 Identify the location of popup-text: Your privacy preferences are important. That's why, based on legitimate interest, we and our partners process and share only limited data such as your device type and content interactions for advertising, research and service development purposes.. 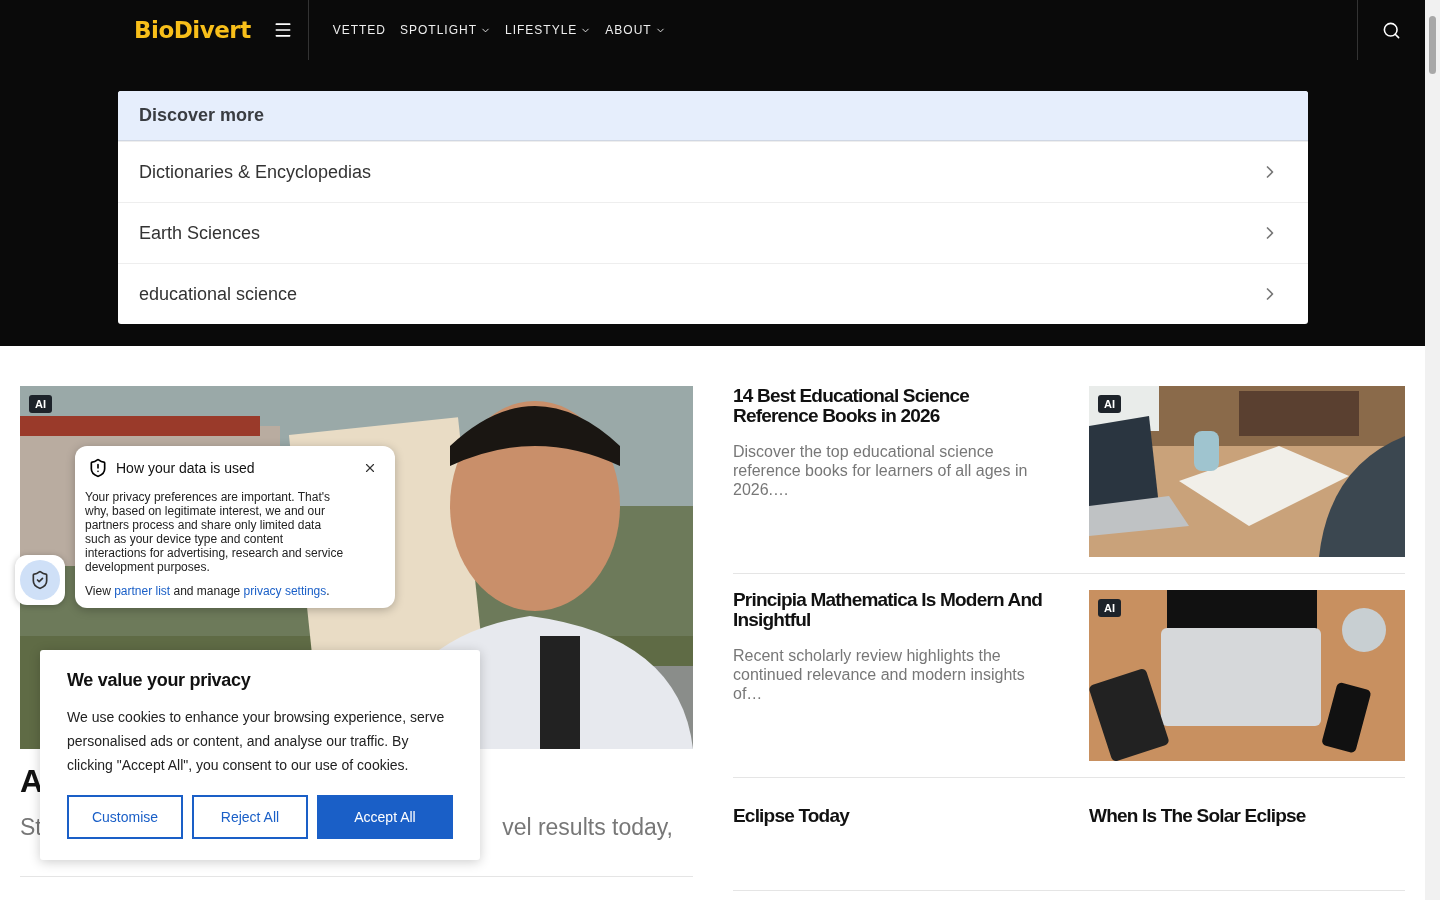
(215, 532).